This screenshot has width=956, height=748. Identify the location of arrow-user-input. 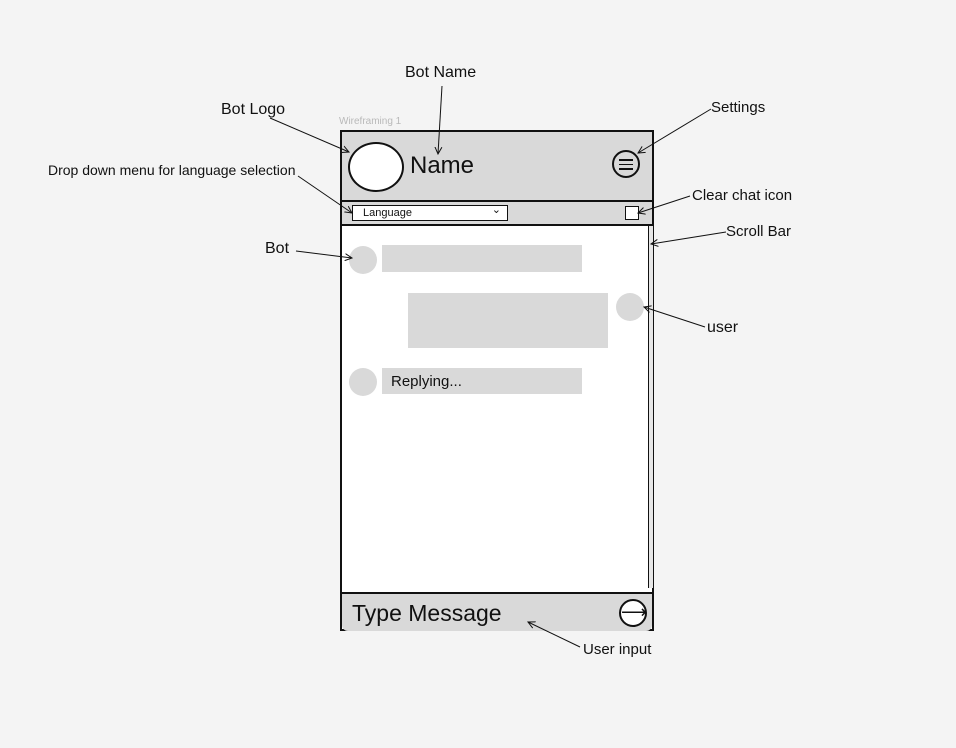
(554, 635).